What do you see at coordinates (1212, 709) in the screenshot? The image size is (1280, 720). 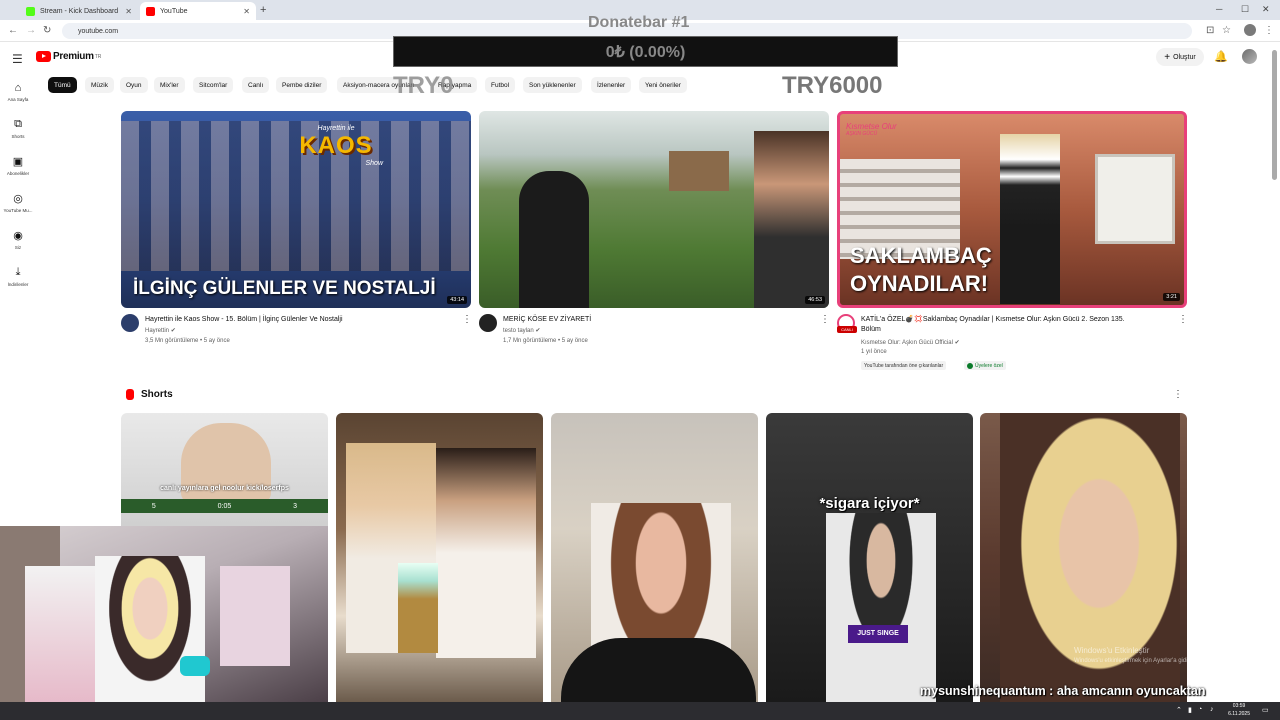 I see `tray-volume-icon: ♪` at bounding box center [1212, 709].